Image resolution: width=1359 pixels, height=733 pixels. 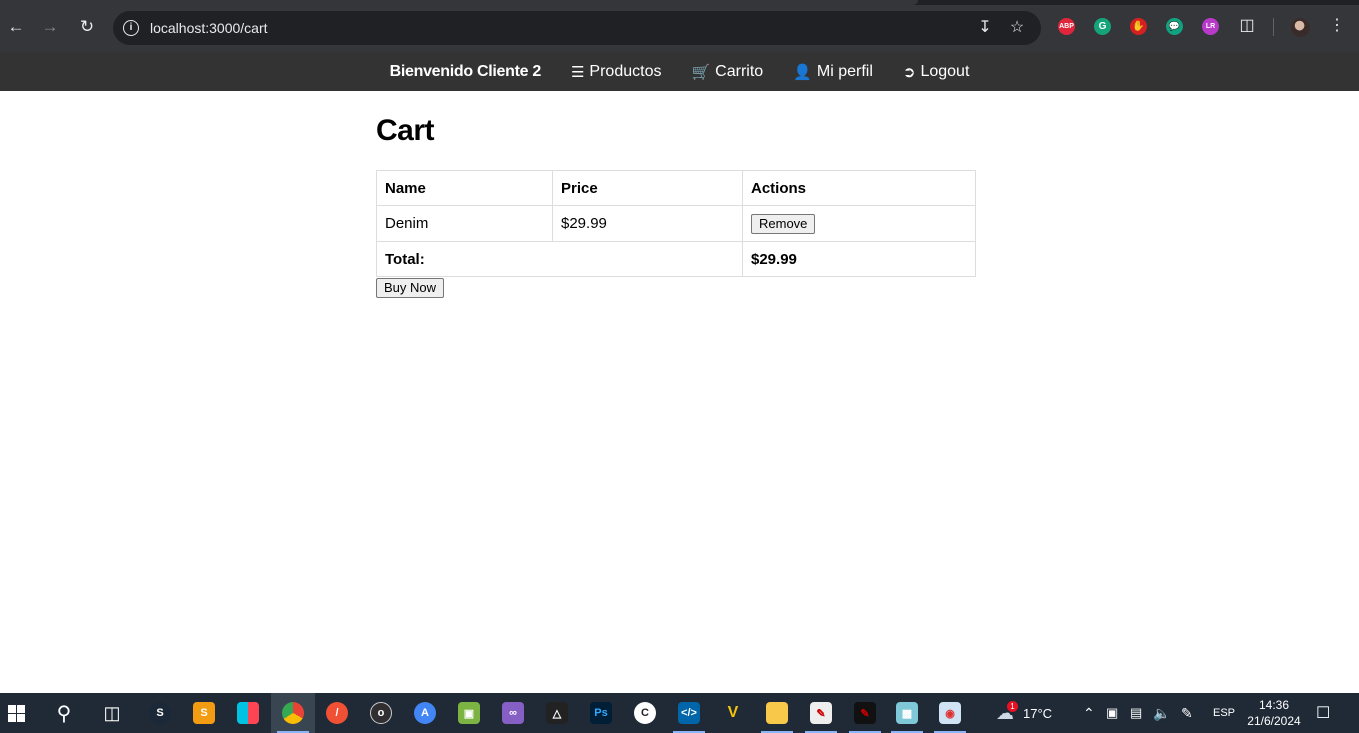 What do you see at coordinates (679, 2) in the screenshot?
I see `tab-strip` at bounding box center [679, 2].